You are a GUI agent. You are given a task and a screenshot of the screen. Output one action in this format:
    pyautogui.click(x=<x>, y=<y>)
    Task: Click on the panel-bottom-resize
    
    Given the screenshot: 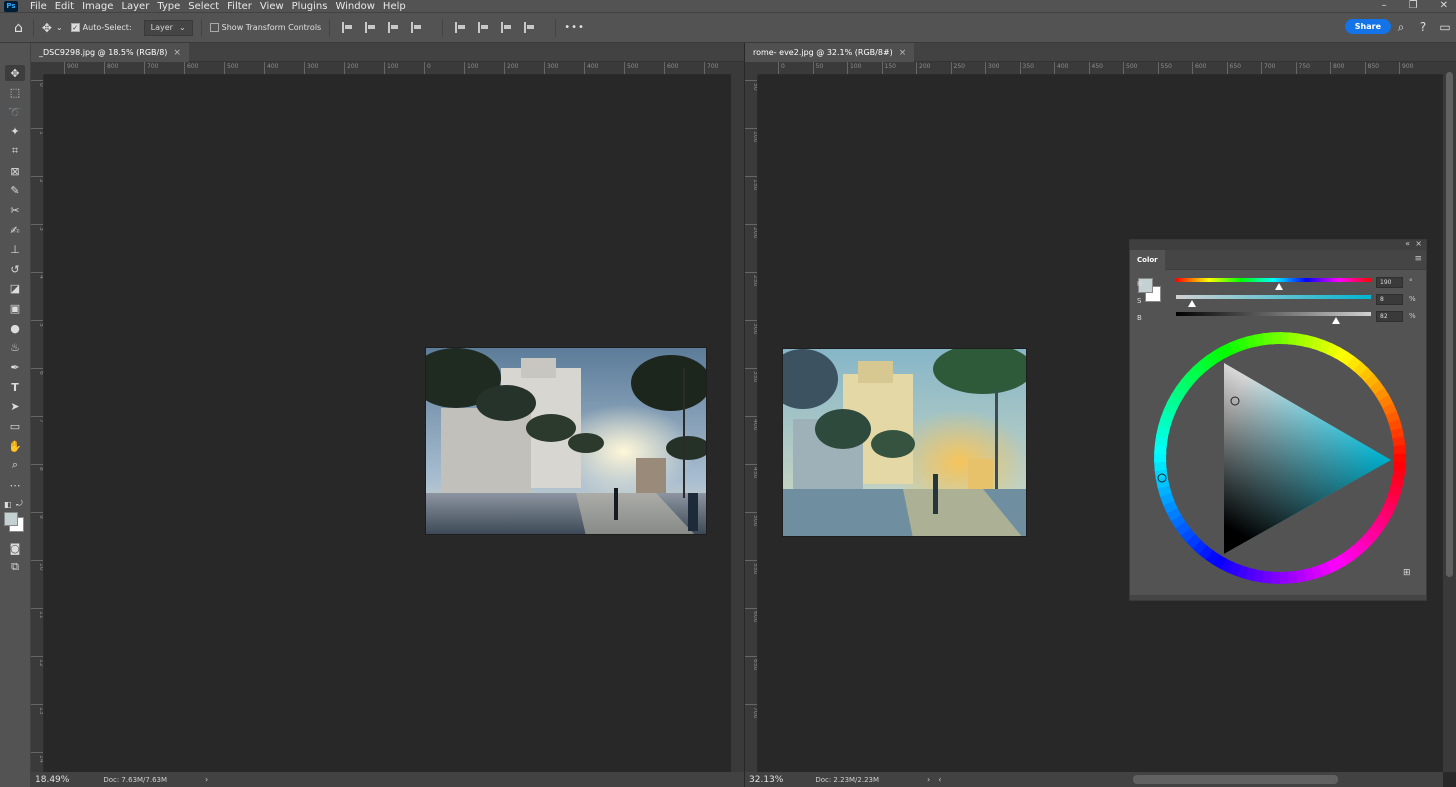 What is the action you would take?
    pyautogui.click(x=1278, y=597)
    